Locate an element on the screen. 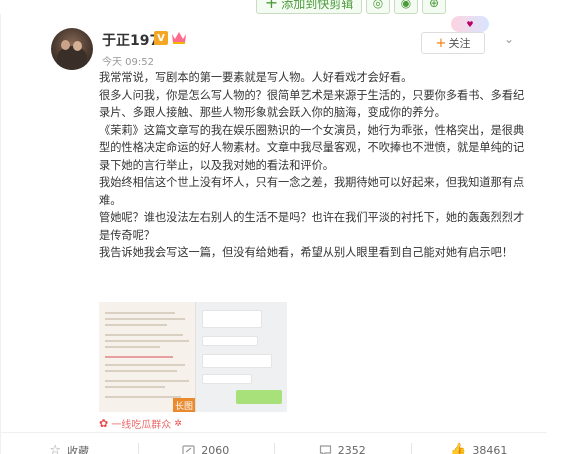 This screenshot has height=454, width=577. like-count: 38461 is located at coordinates (490, 449).